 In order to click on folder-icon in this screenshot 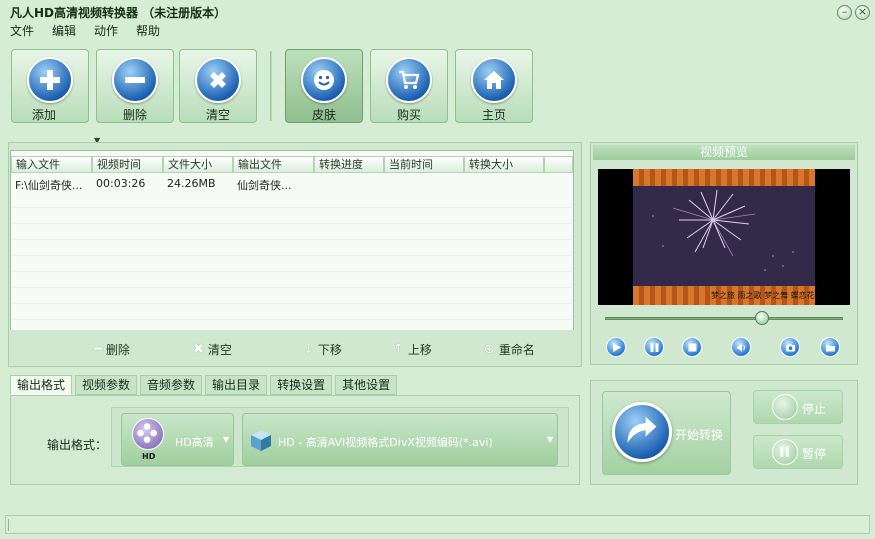, I will do `click(830, 348)`.